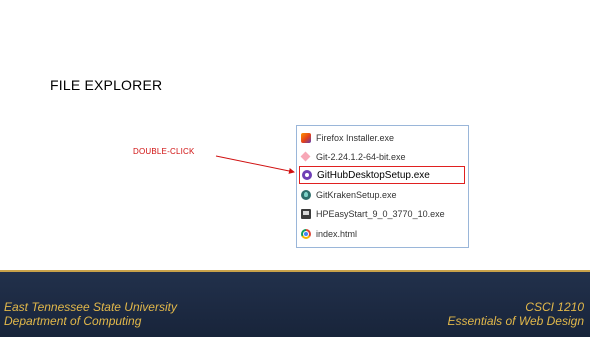 This screenshot has height=337, width=590. I want to click on firefox-icon, so click(306, 137).